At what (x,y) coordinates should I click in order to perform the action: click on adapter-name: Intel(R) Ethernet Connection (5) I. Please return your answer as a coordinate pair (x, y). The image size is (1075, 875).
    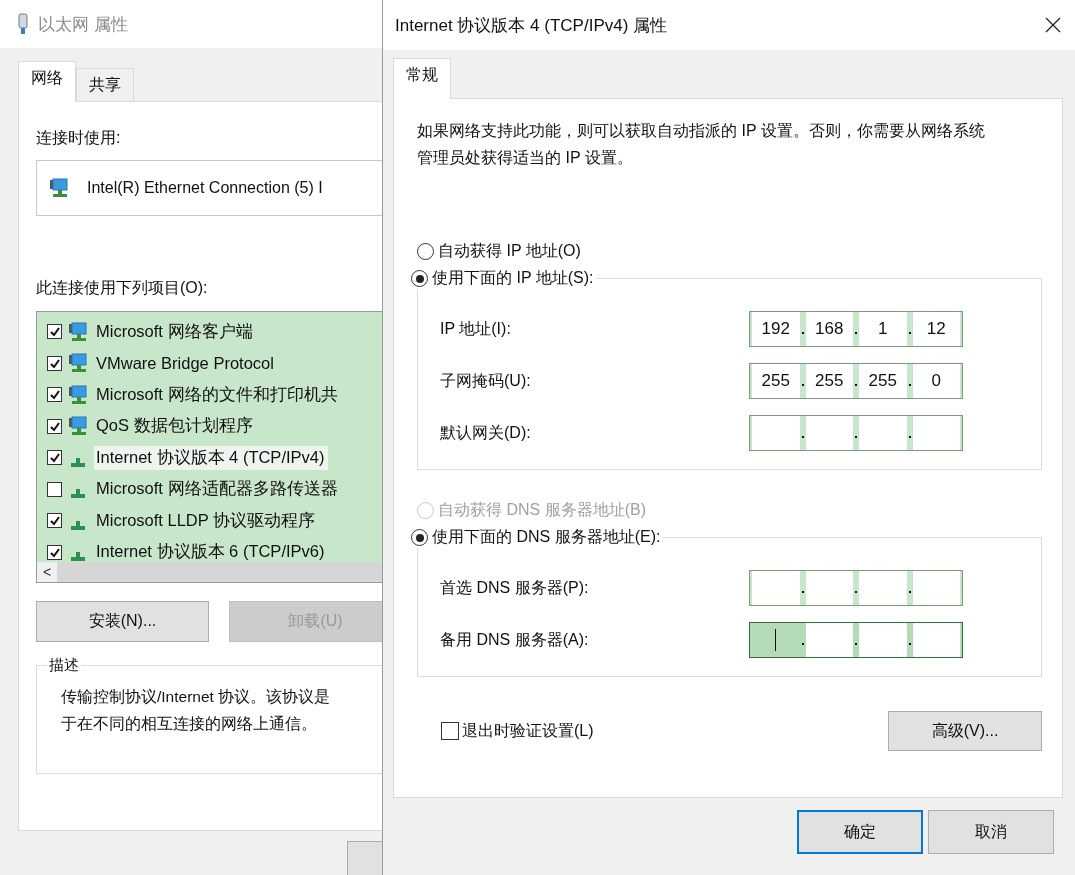
    Looking at the image, I should click on (205, 188).